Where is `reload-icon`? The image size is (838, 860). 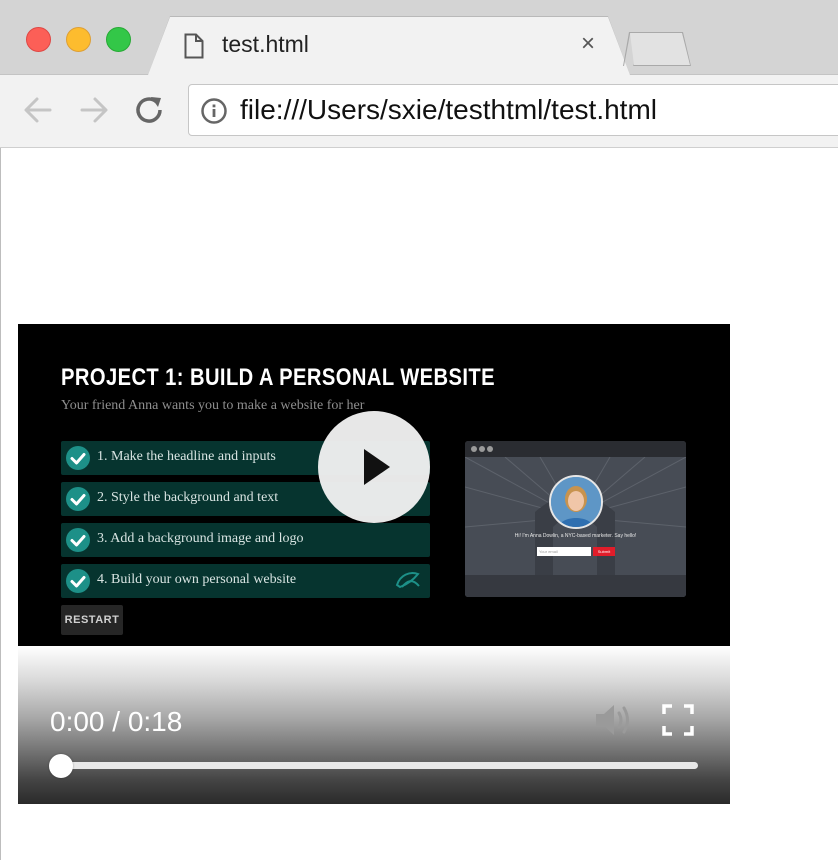 reload-icon is located at coordinates (150, 110).